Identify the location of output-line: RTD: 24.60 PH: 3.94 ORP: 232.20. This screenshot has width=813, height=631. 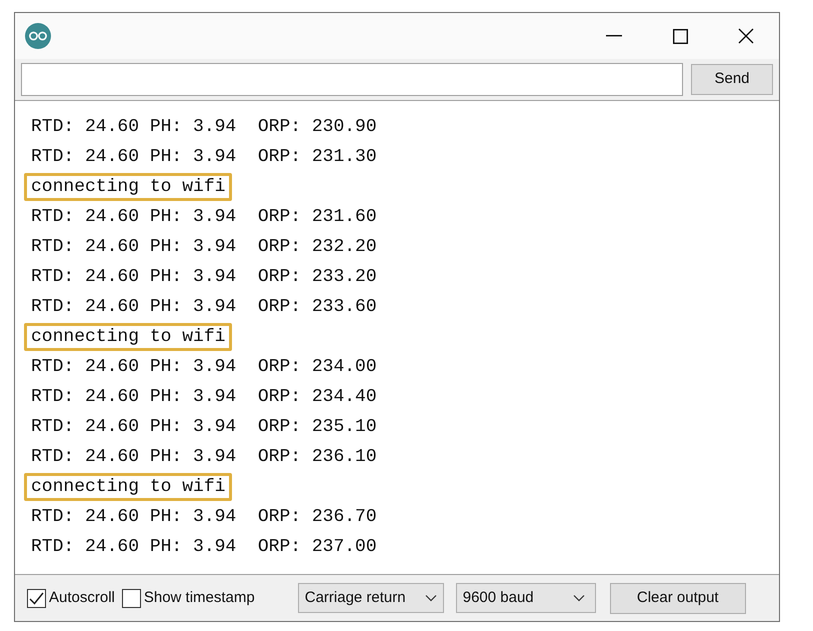
(204, 247).